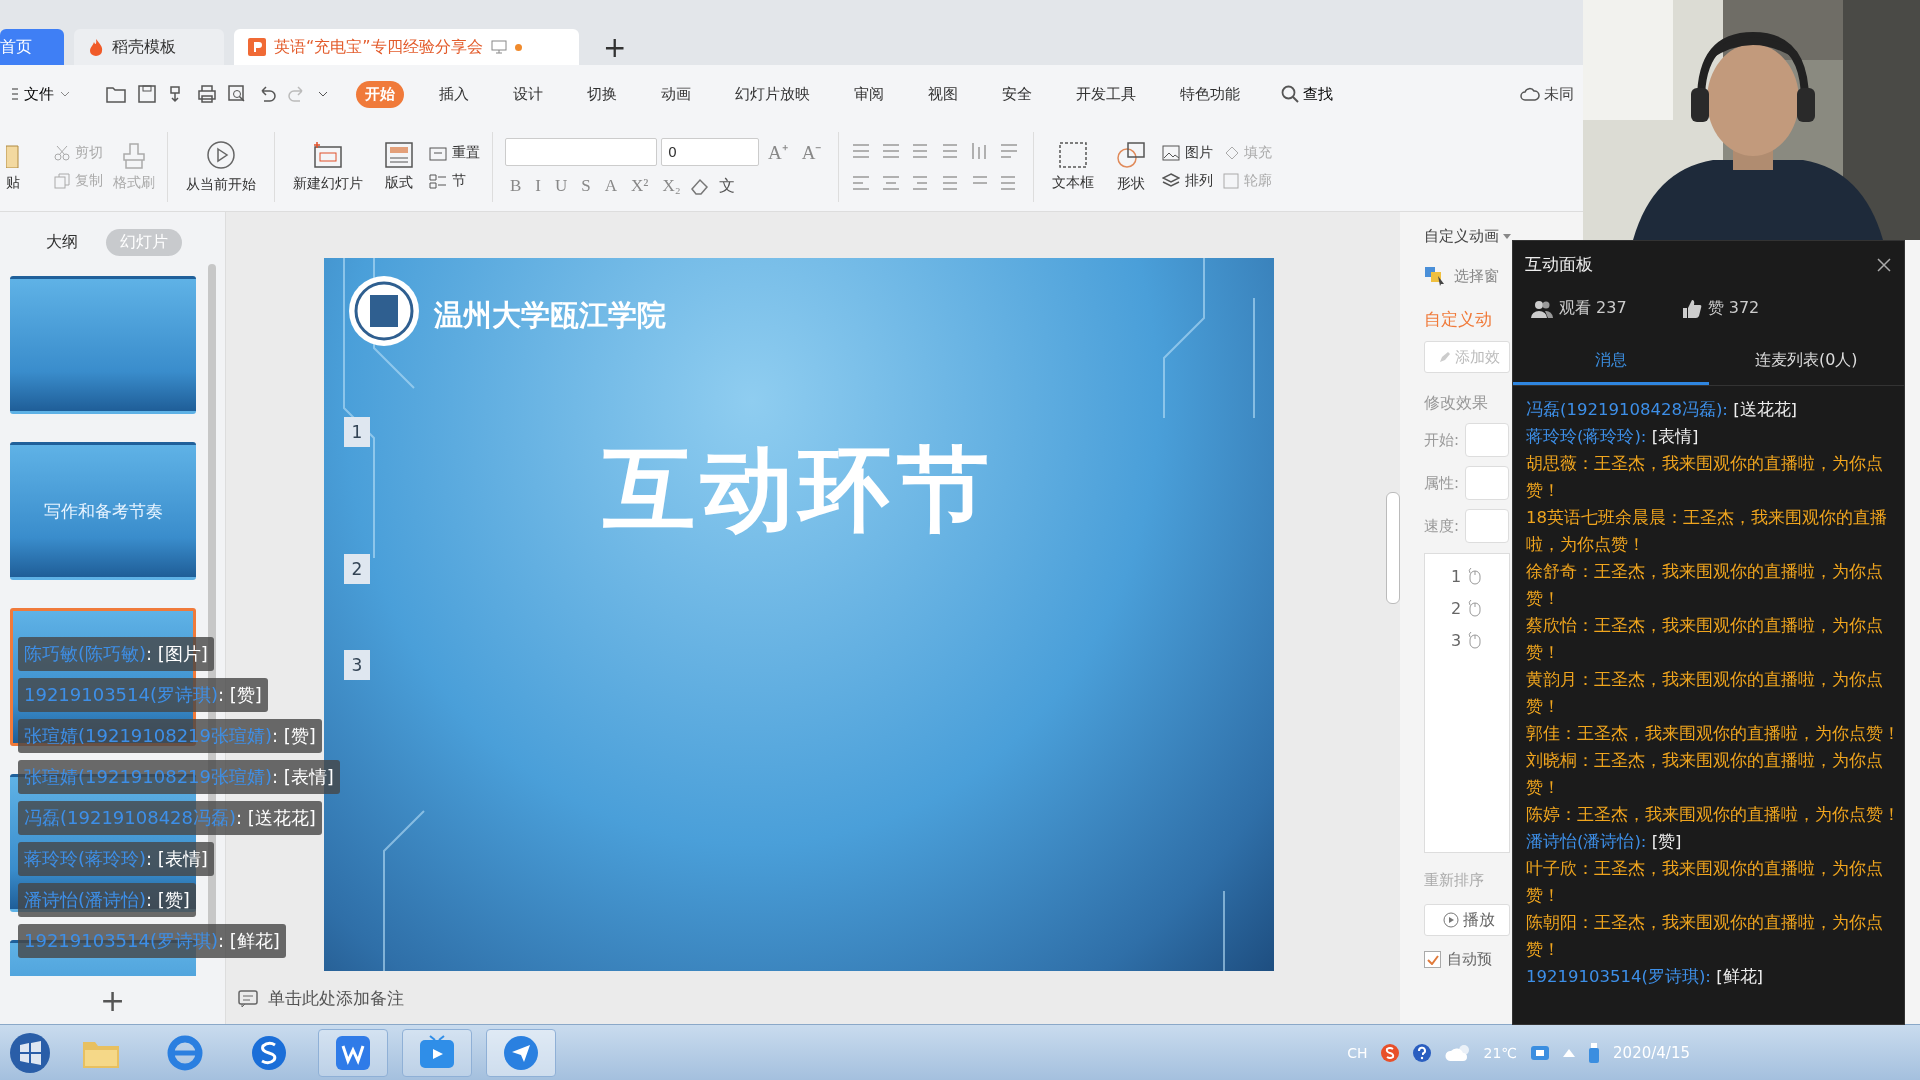  Describe the element at coordinates (336, 998) in the screenshot. I see `notes-placeholder: 单击此处添加备注` at that location.